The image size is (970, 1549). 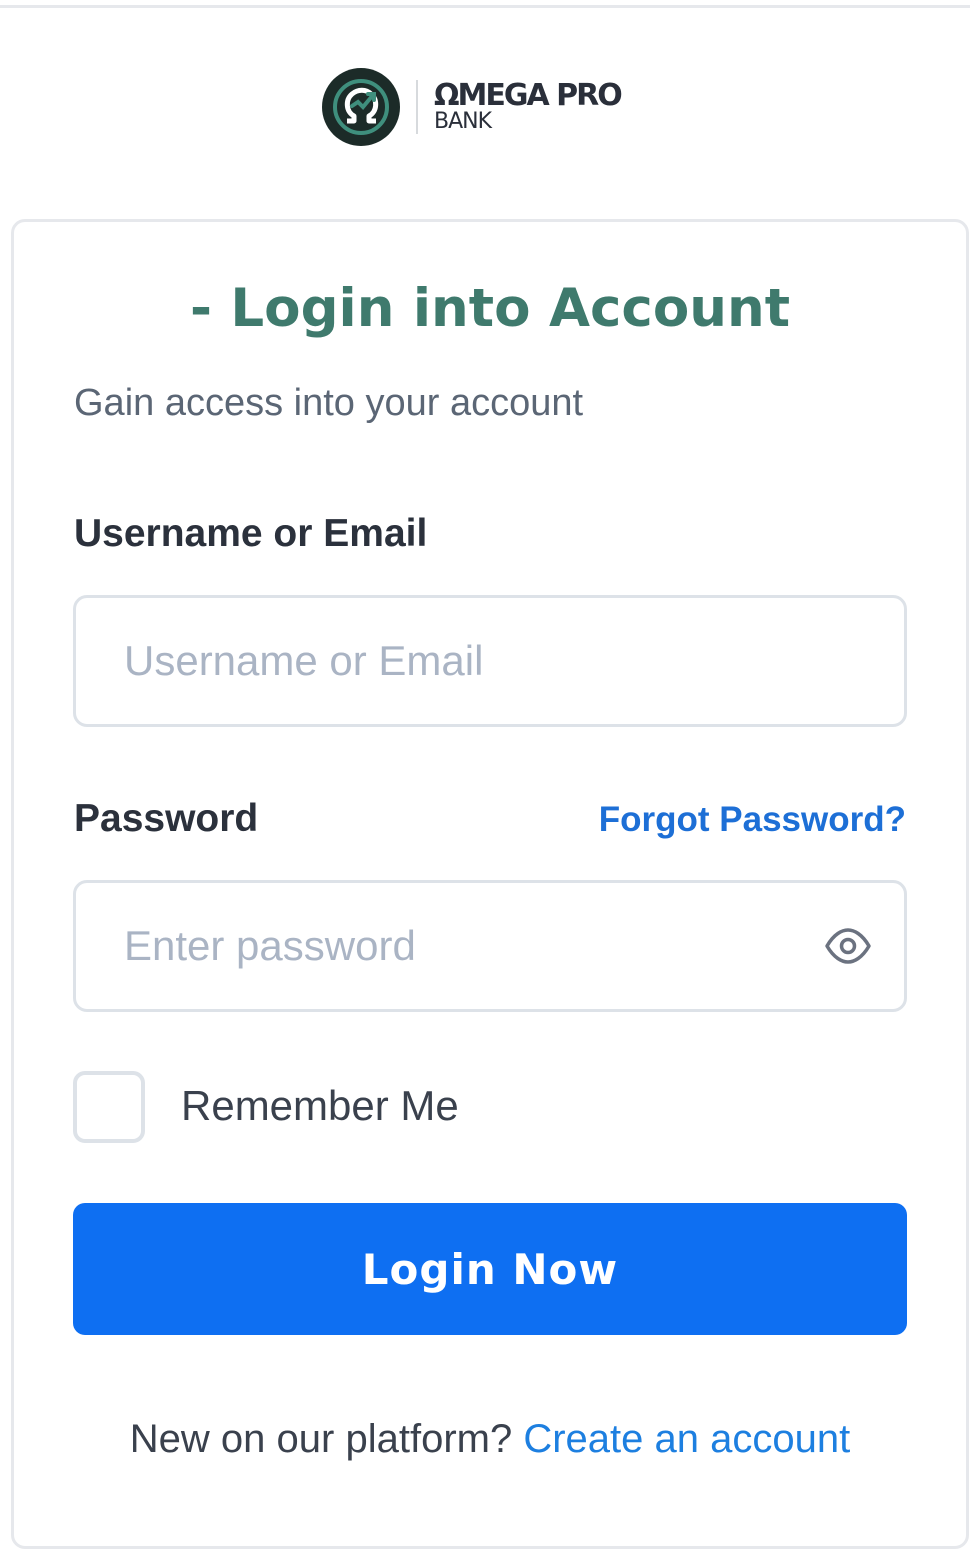 I want to click on page-title: - Login into Account, so click(x=490, y=308).